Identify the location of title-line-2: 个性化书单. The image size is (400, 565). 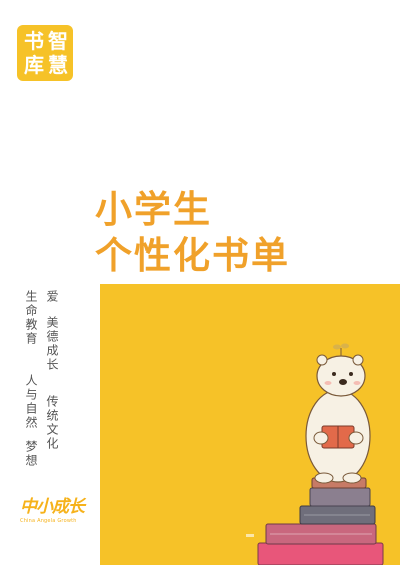
(192, 255).